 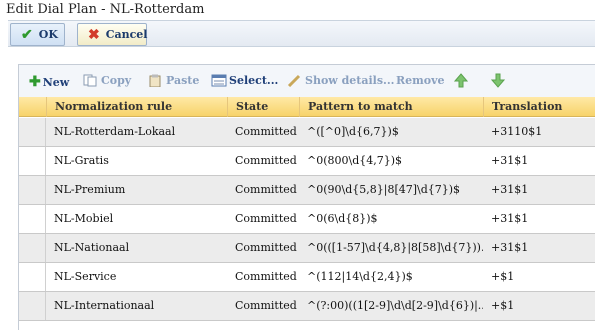 I want to click on copy-icon, so click(x=90, y=80).